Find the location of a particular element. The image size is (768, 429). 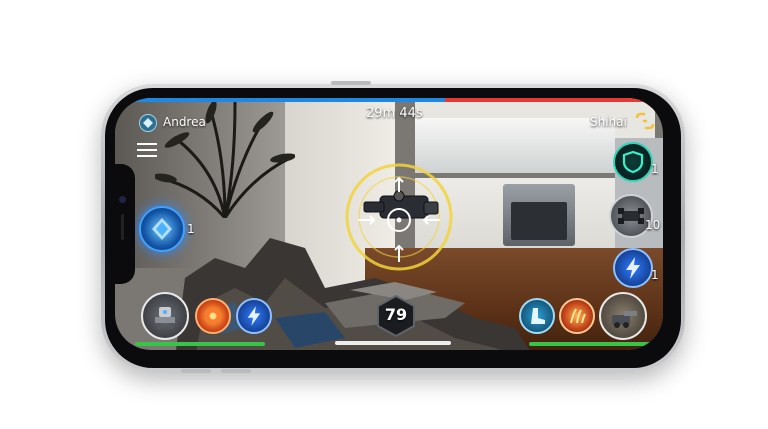

mech-unit-button is located at coordinates (165, 316).